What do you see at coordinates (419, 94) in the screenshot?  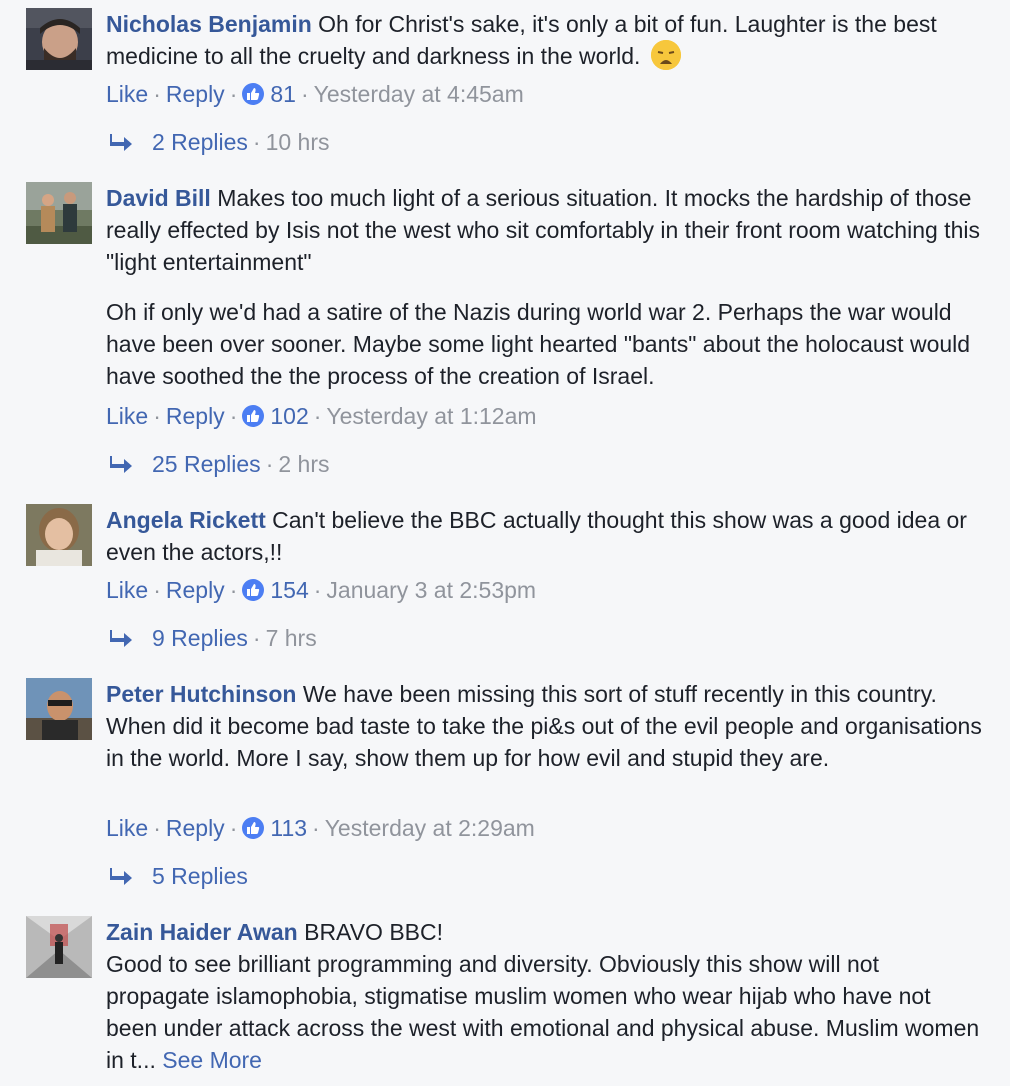 I see `timestamp: Yesterday at 4:45am` at bounding box center [419, 94].